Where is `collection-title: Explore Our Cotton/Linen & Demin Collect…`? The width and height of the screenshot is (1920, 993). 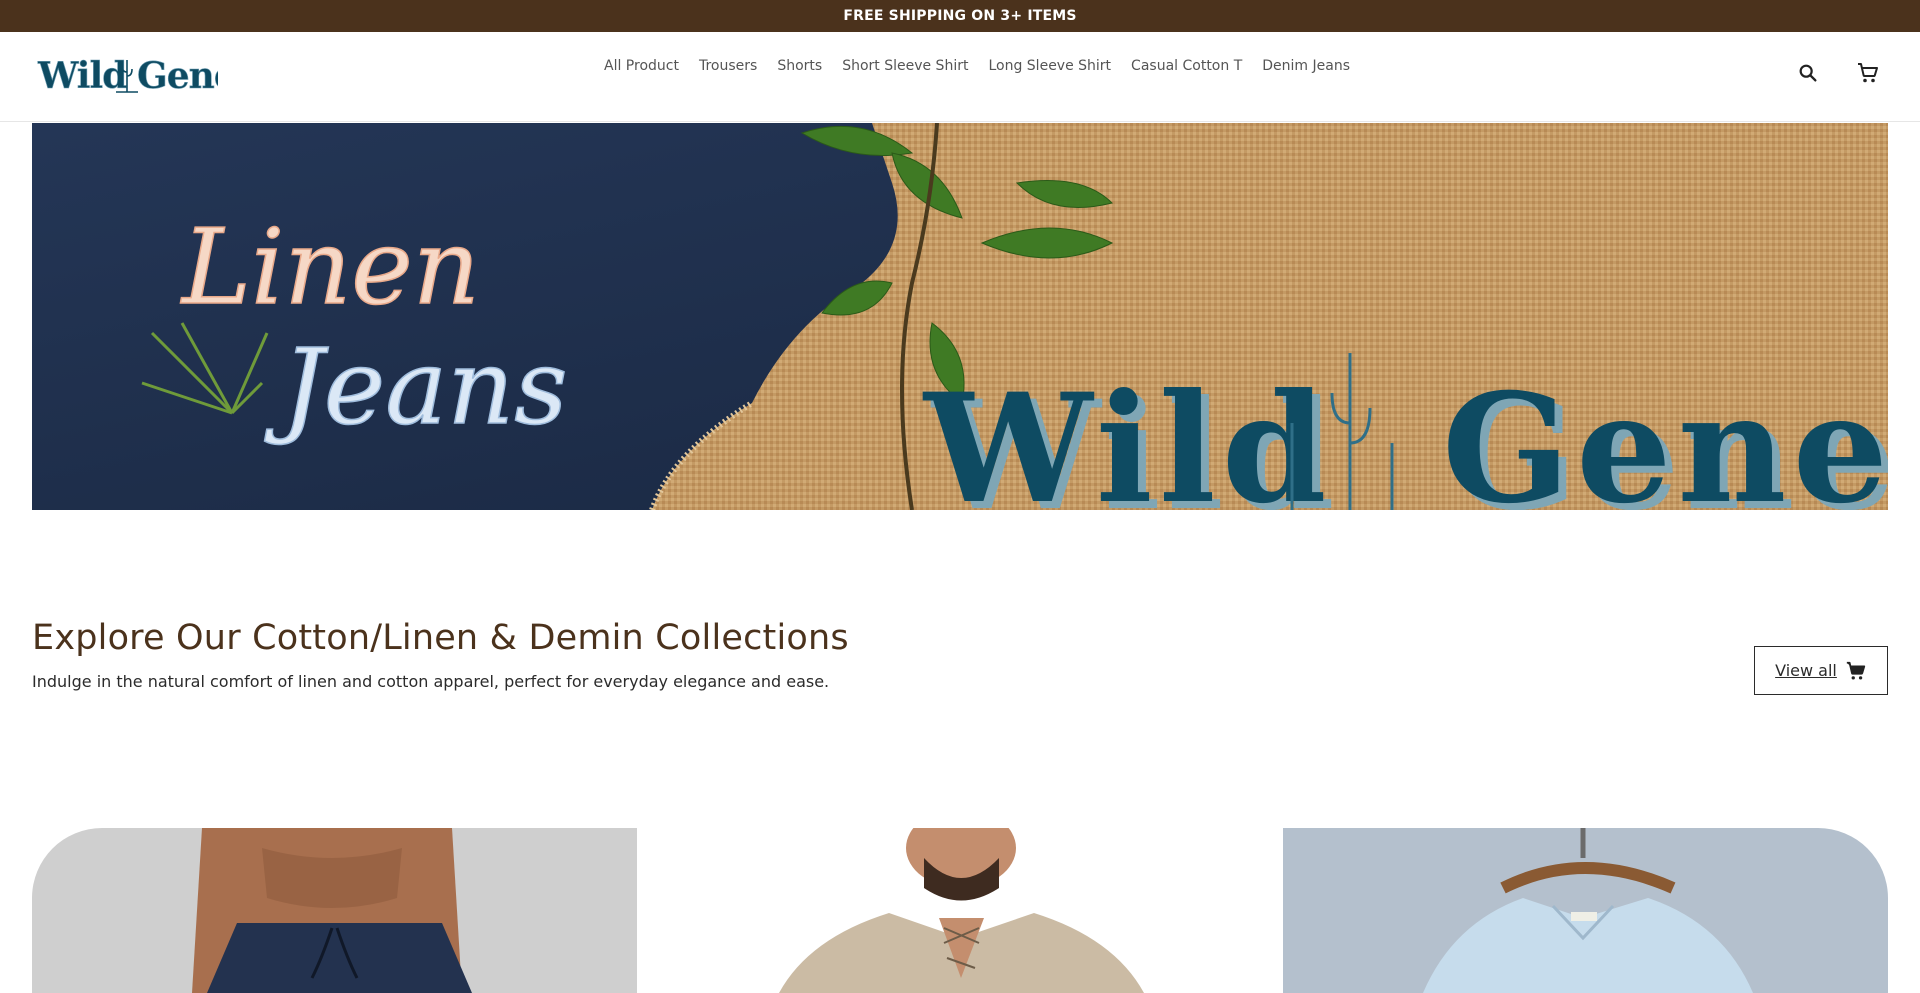 collection-title: Explore Our Cotton/Linen & Demin Collect… is located at coordinates (440, 638).